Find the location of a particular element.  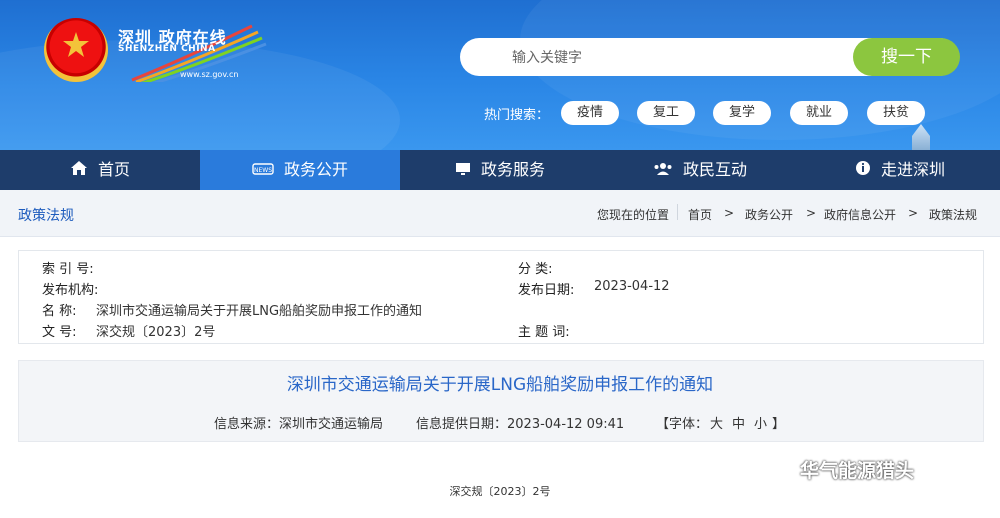

meta-name-value: 深圳市交通运输局关于开展LNG船舶奖励申报工作的通知 is located at coordinates (259, 311).